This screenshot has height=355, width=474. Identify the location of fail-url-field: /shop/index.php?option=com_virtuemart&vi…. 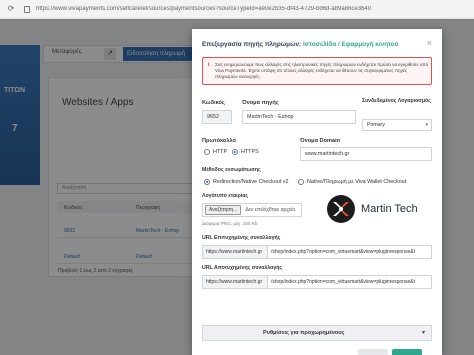
(350, 282).